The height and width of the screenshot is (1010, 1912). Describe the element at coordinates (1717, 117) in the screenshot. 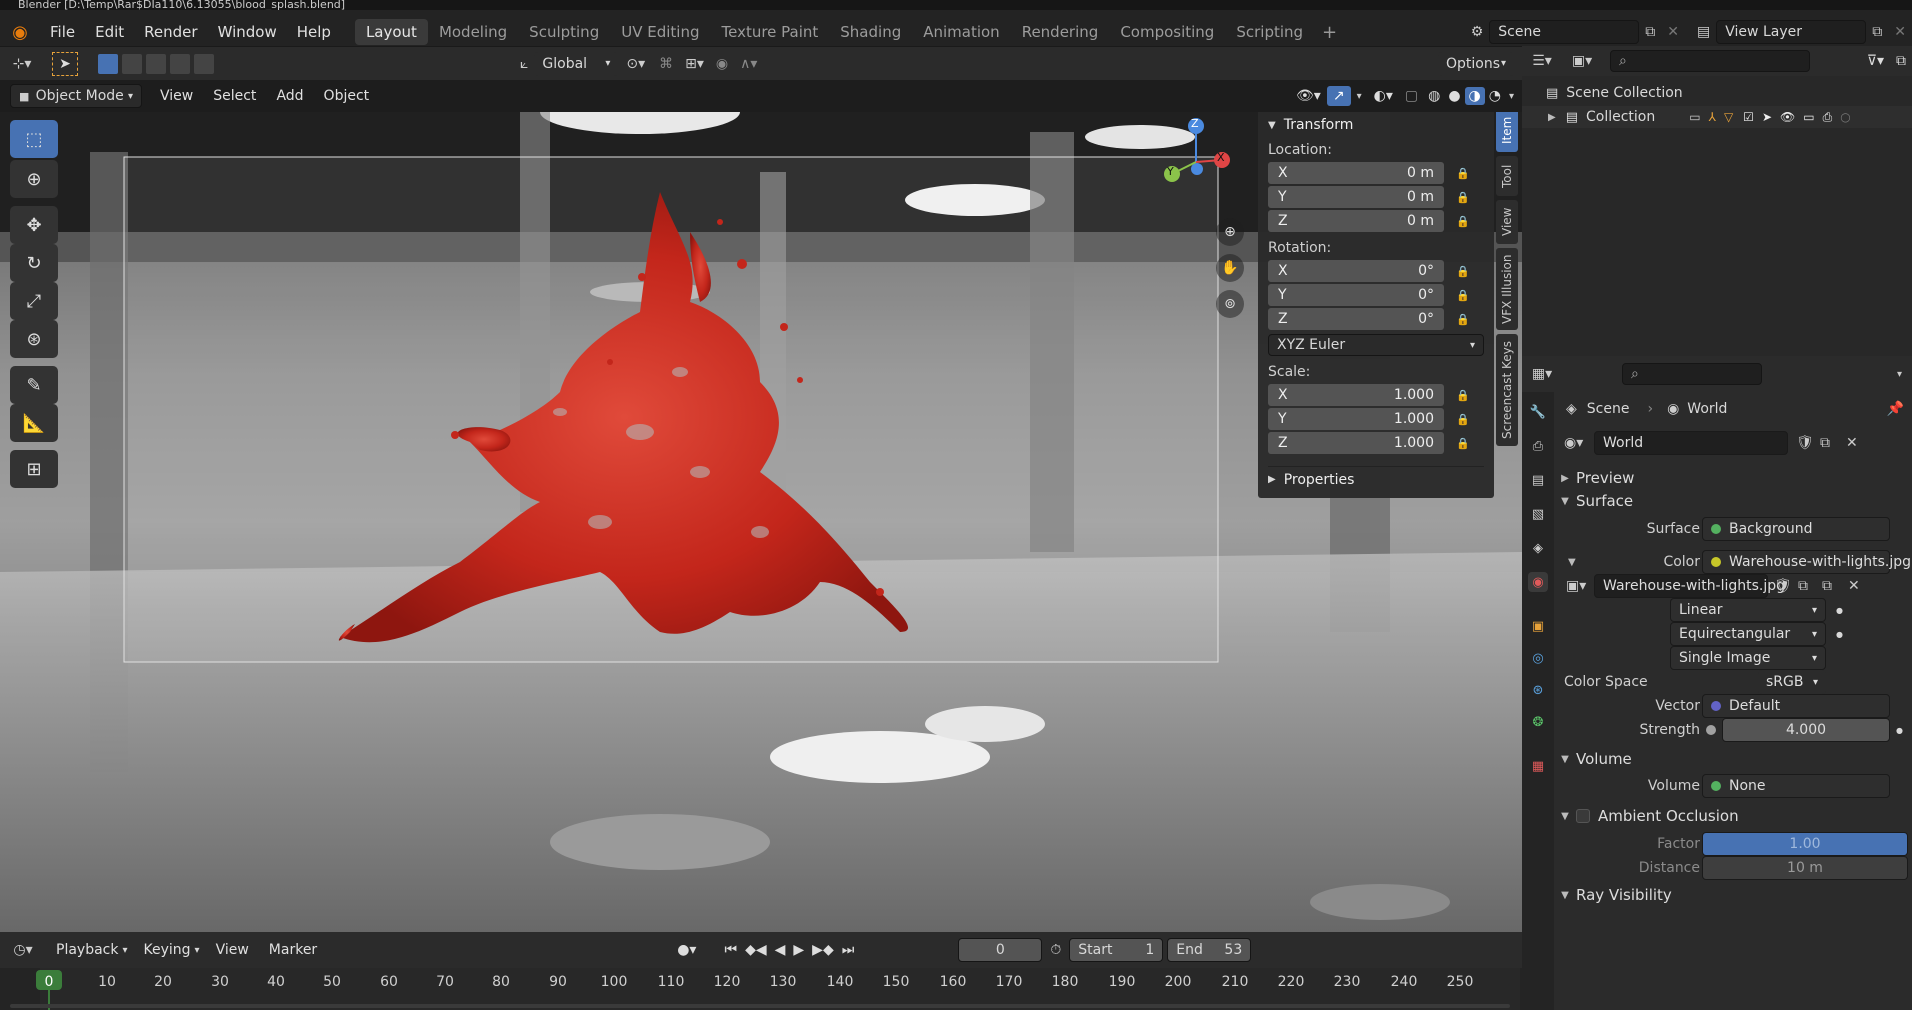

I see `outliner-row-collection: ▶ ▤ Collection ▭ ⅄ ▽ ☑ ➤ 👁 ▭ ⎙ ○` at that location.